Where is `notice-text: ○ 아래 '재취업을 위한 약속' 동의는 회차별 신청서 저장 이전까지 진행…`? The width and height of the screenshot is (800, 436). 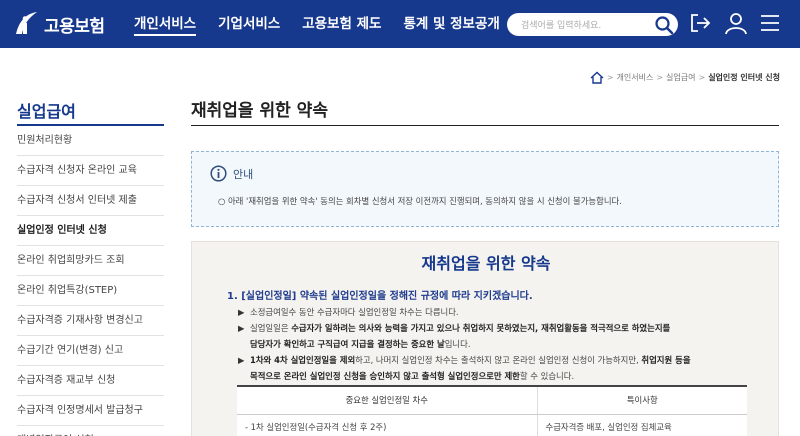
notice-text: ○ 아래 '재취업을 위한 약속' 동의는 회차별 신청서 저장 이전까지 진행… is located at coordinates (420, 201).